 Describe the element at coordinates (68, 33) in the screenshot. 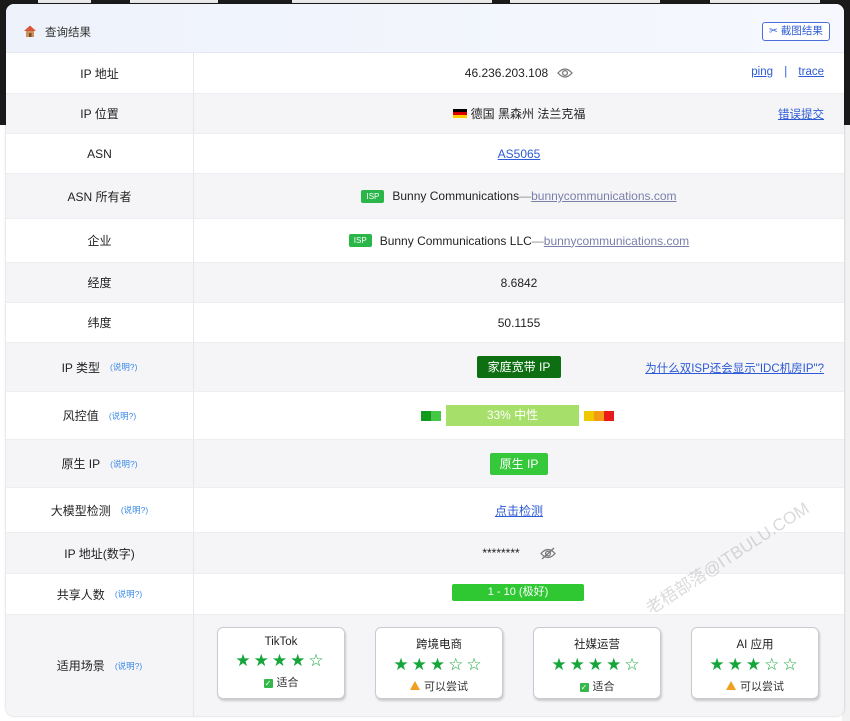

I see `page-title: 查询结果` at that location.